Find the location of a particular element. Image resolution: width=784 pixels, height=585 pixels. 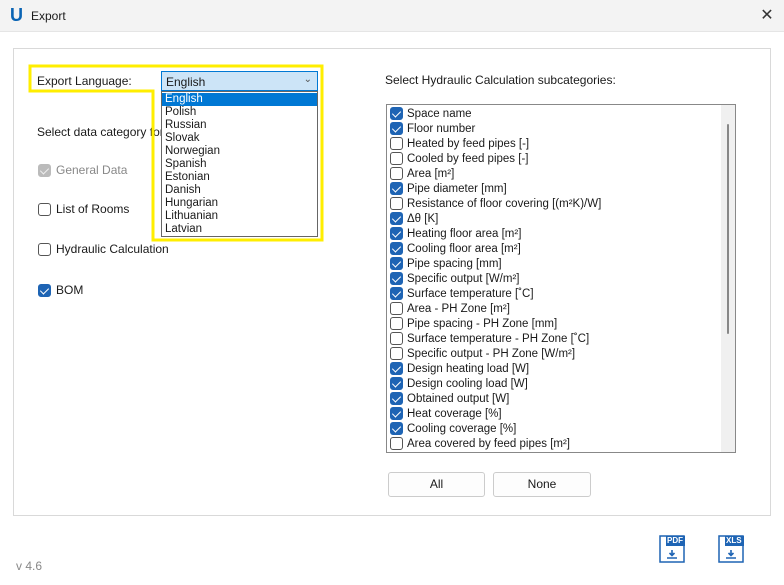

language-option: Latvian is located at coordinates (239, 229).